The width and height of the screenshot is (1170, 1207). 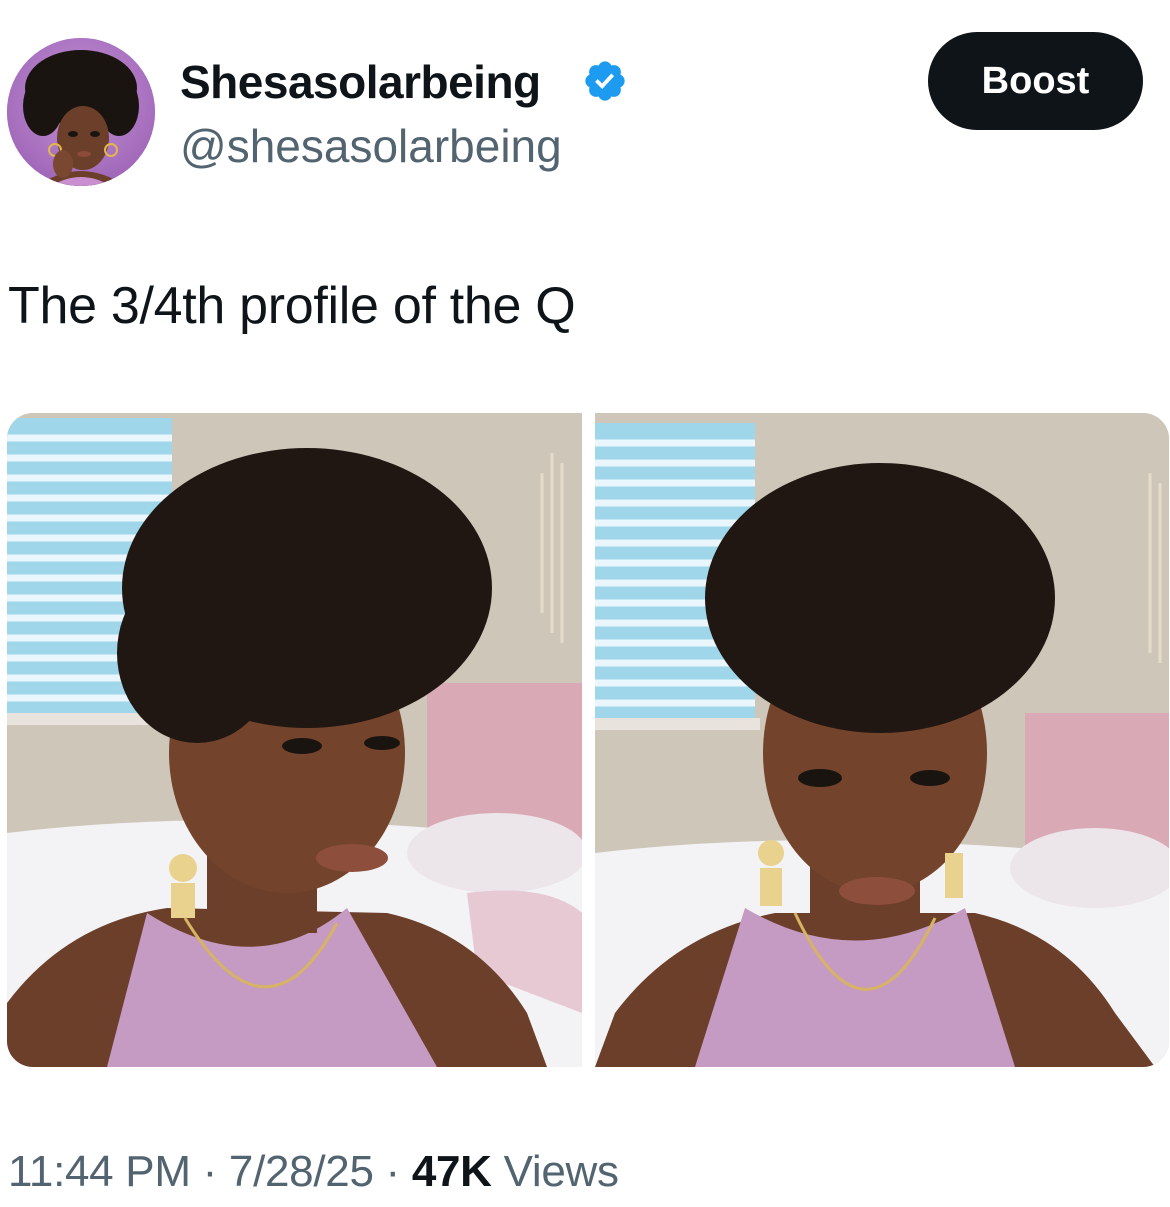 What do you see at coordinates (605, 81) in the screenshot?
I see `verified-badge-icon` at bounding box center [605, 81].